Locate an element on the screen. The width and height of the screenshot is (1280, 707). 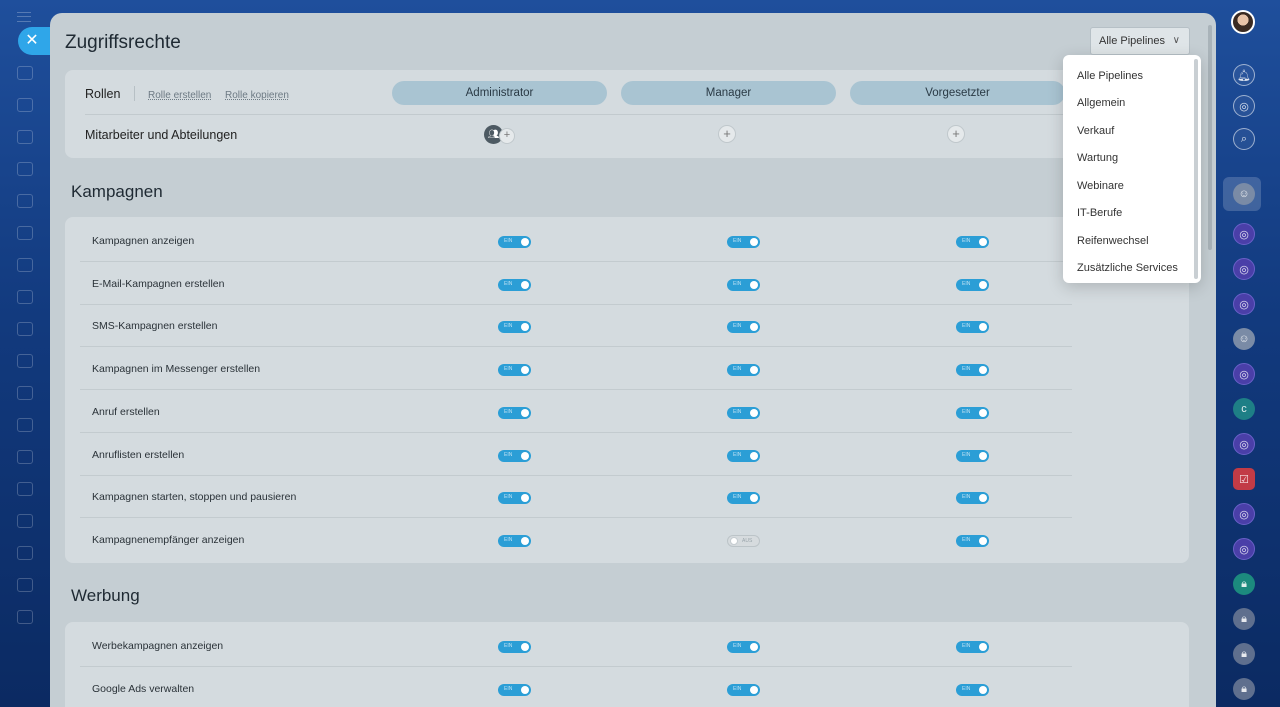
pipeline-option: IT-Berufe is located at coordinates (1099, 213).